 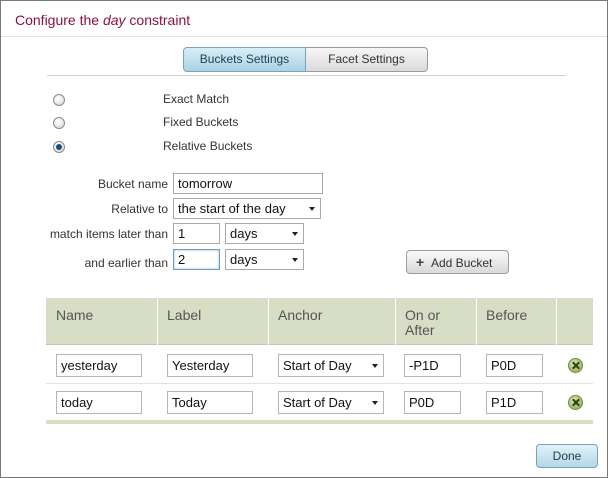 What do you see at coordinates (420, 262) in the screenshot?
I see `plus-icon: +` at bounding box center [420, 262].